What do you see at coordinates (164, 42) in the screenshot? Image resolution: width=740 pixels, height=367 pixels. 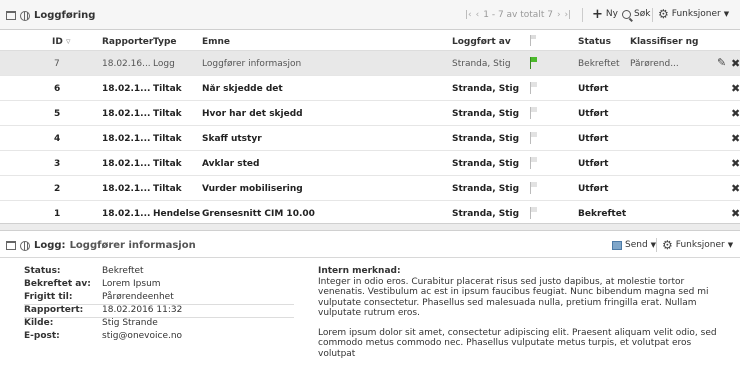 I see `col-type: Type` at bounding box center [164, 42].